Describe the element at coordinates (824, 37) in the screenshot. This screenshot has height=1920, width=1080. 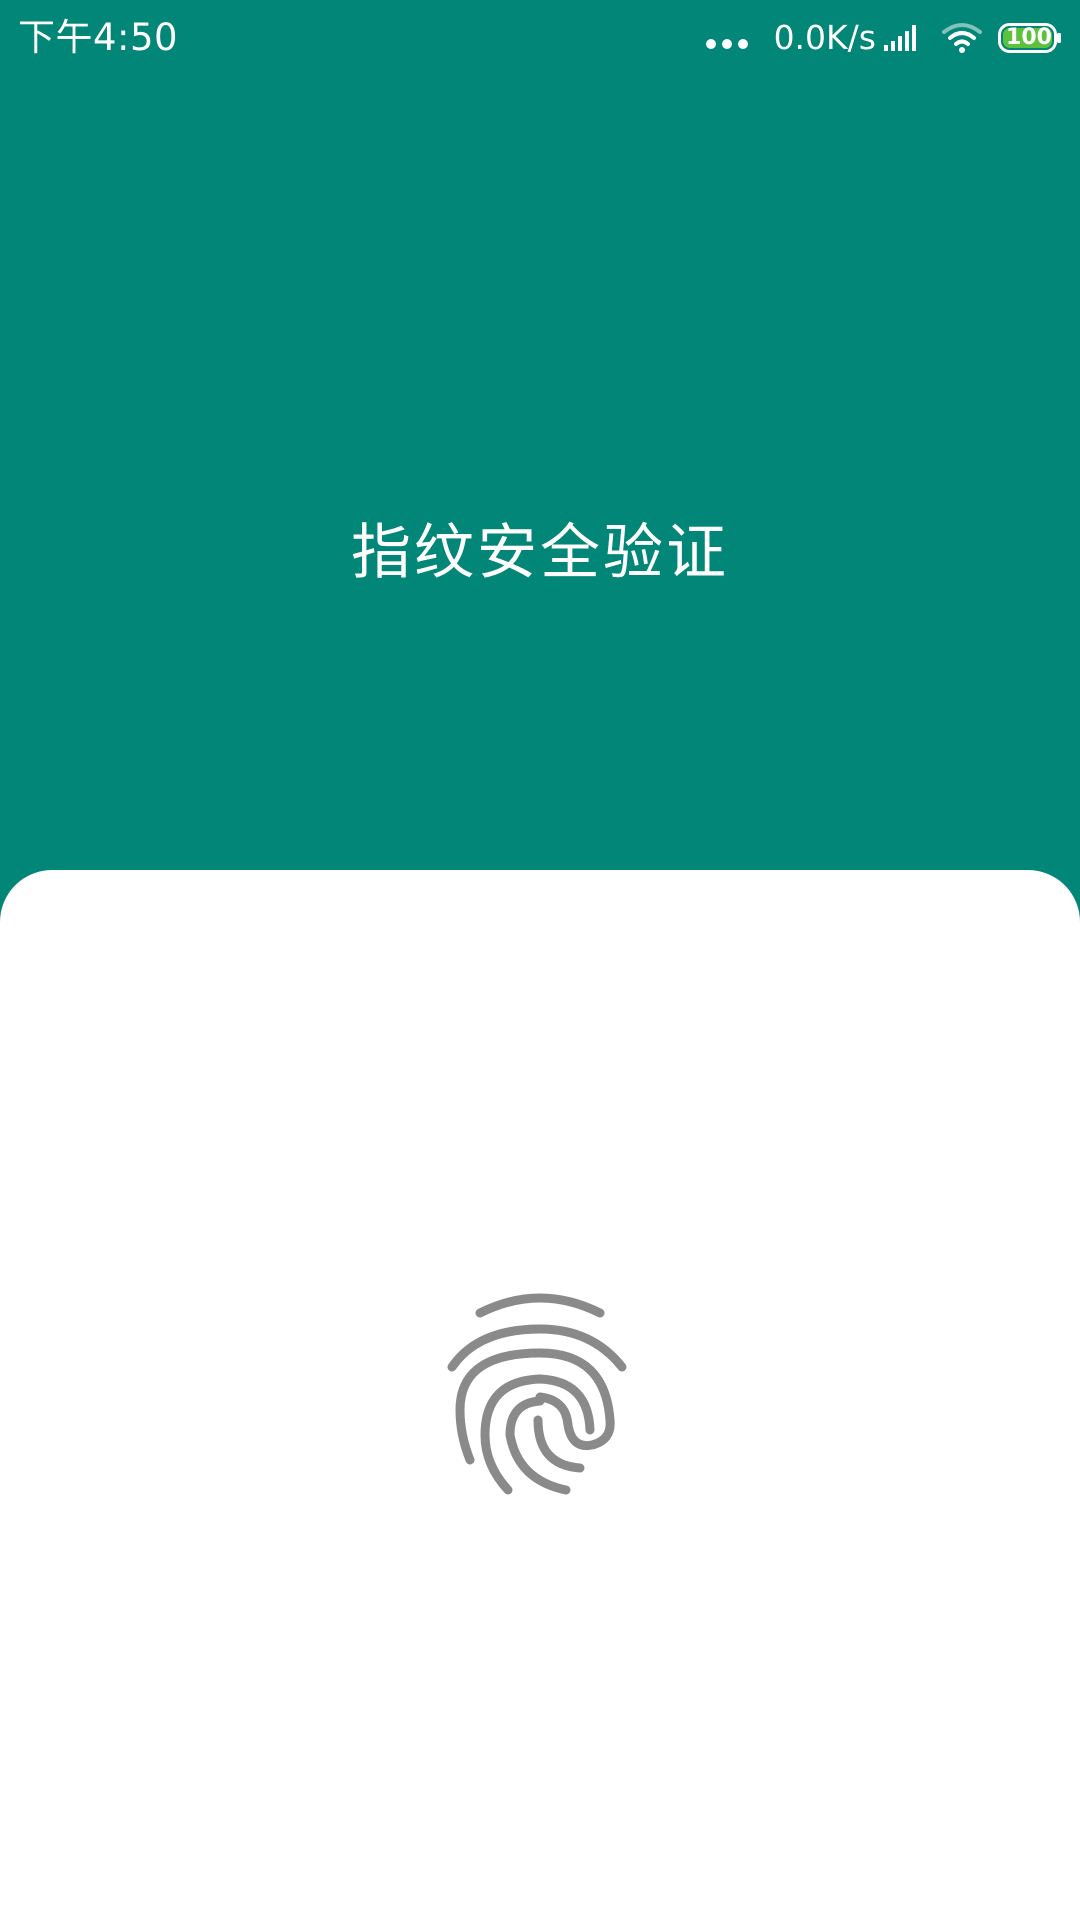
I see `network-speed: 0.0K/s` at that location.